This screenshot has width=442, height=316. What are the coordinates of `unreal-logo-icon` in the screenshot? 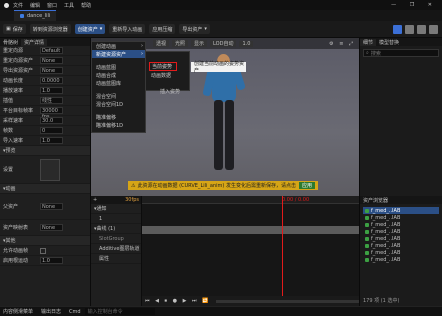 It's located at (6, 5).